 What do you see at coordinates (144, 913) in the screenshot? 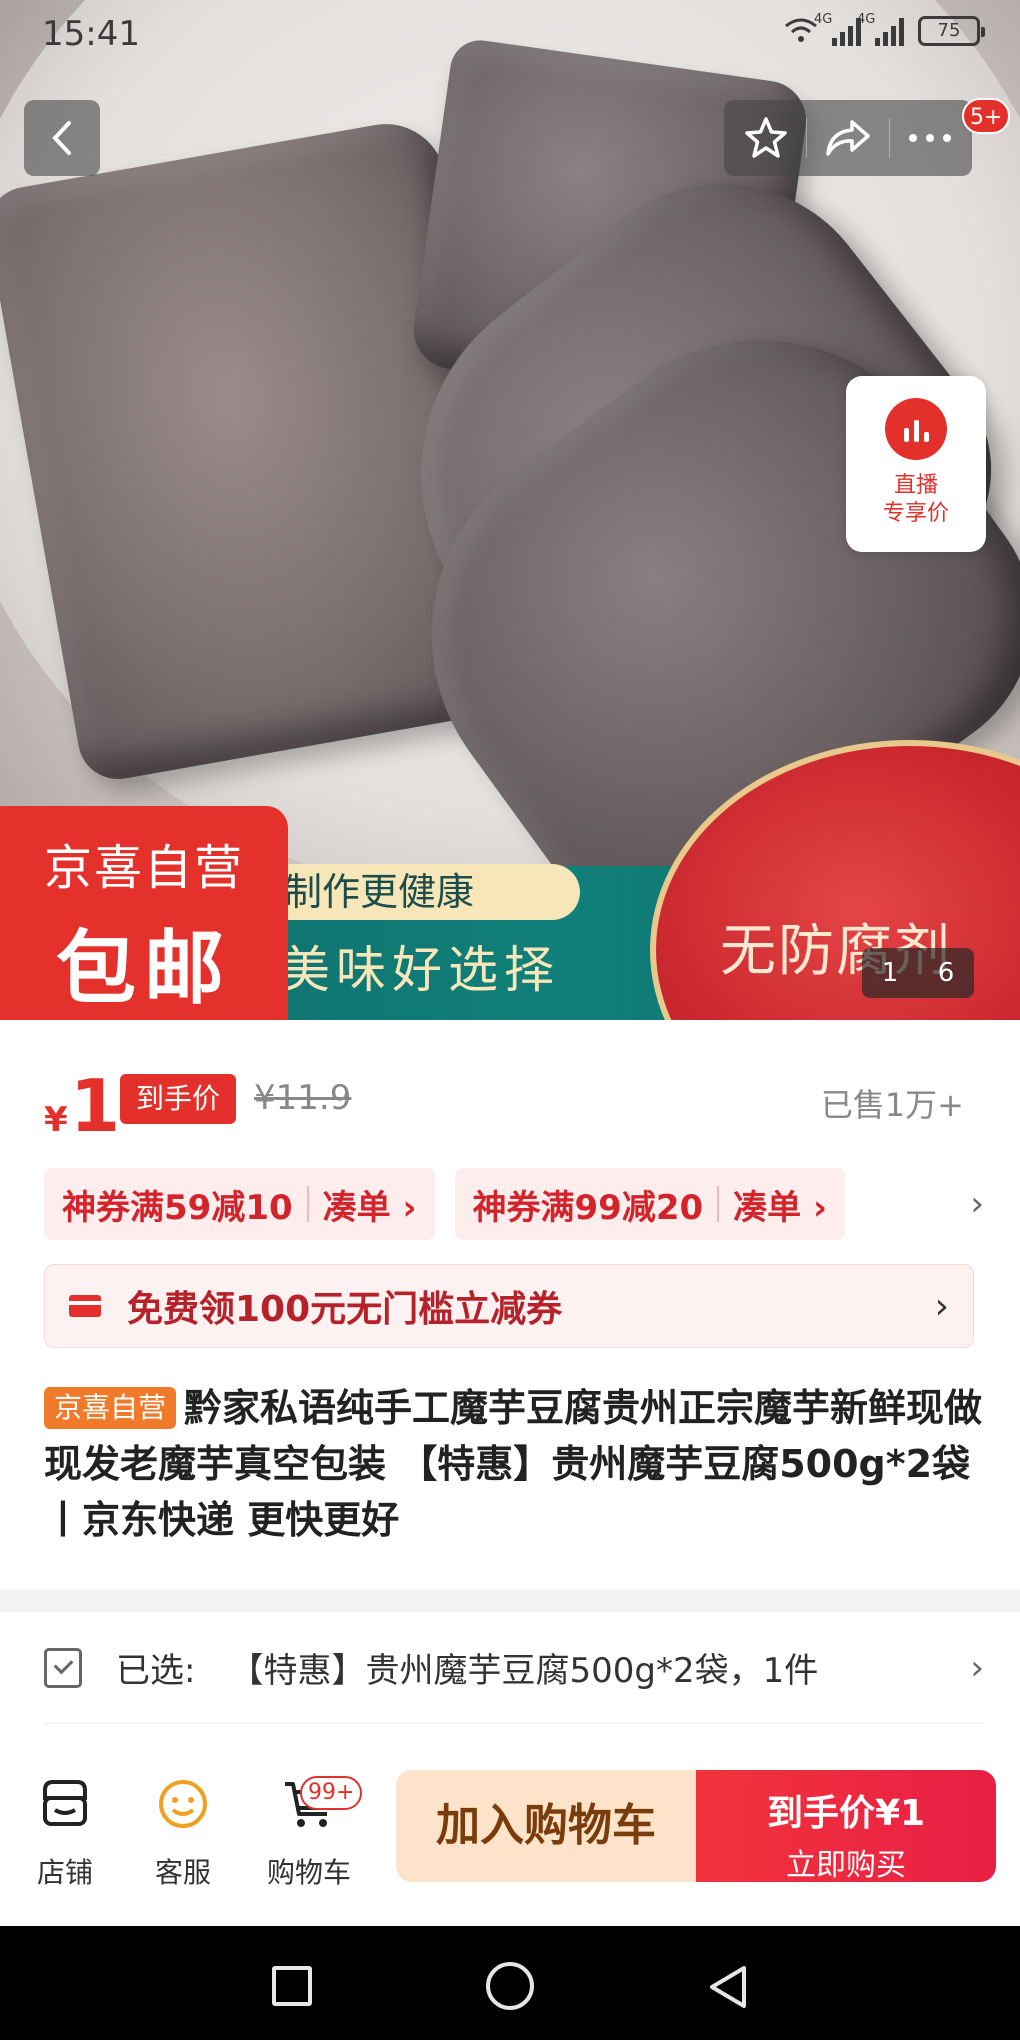
I see `self-operated-badge: 京喜自营 包邮` at bounding box center [144, 913].